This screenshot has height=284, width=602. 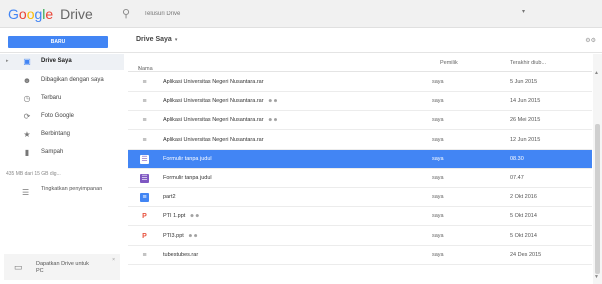 I want to click on table-row: ☰ Formulir tanpa judul saya 08.30, so click(x=360, y=159).